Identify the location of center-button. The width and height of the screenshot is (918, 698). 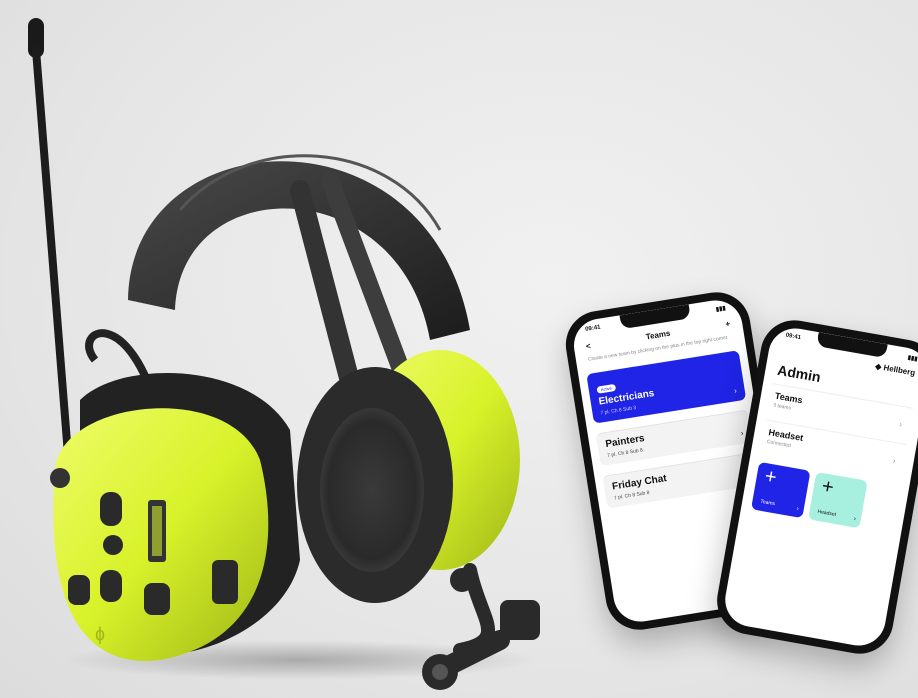
(113, 545).